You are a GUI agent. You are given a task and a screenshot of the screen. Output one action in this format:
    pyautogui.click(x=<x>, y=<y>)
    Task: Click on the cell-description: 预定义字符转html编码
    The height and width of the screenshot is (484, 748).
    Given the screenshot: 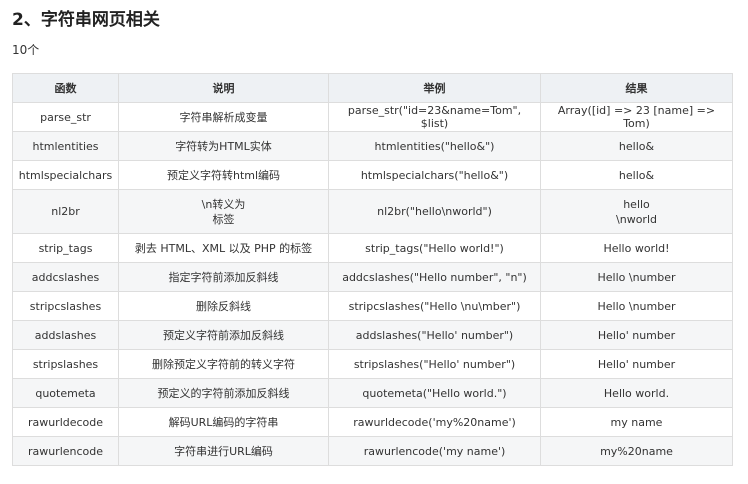 What is the action you would take?
    pyautogui.click(x=223, y=175)
    